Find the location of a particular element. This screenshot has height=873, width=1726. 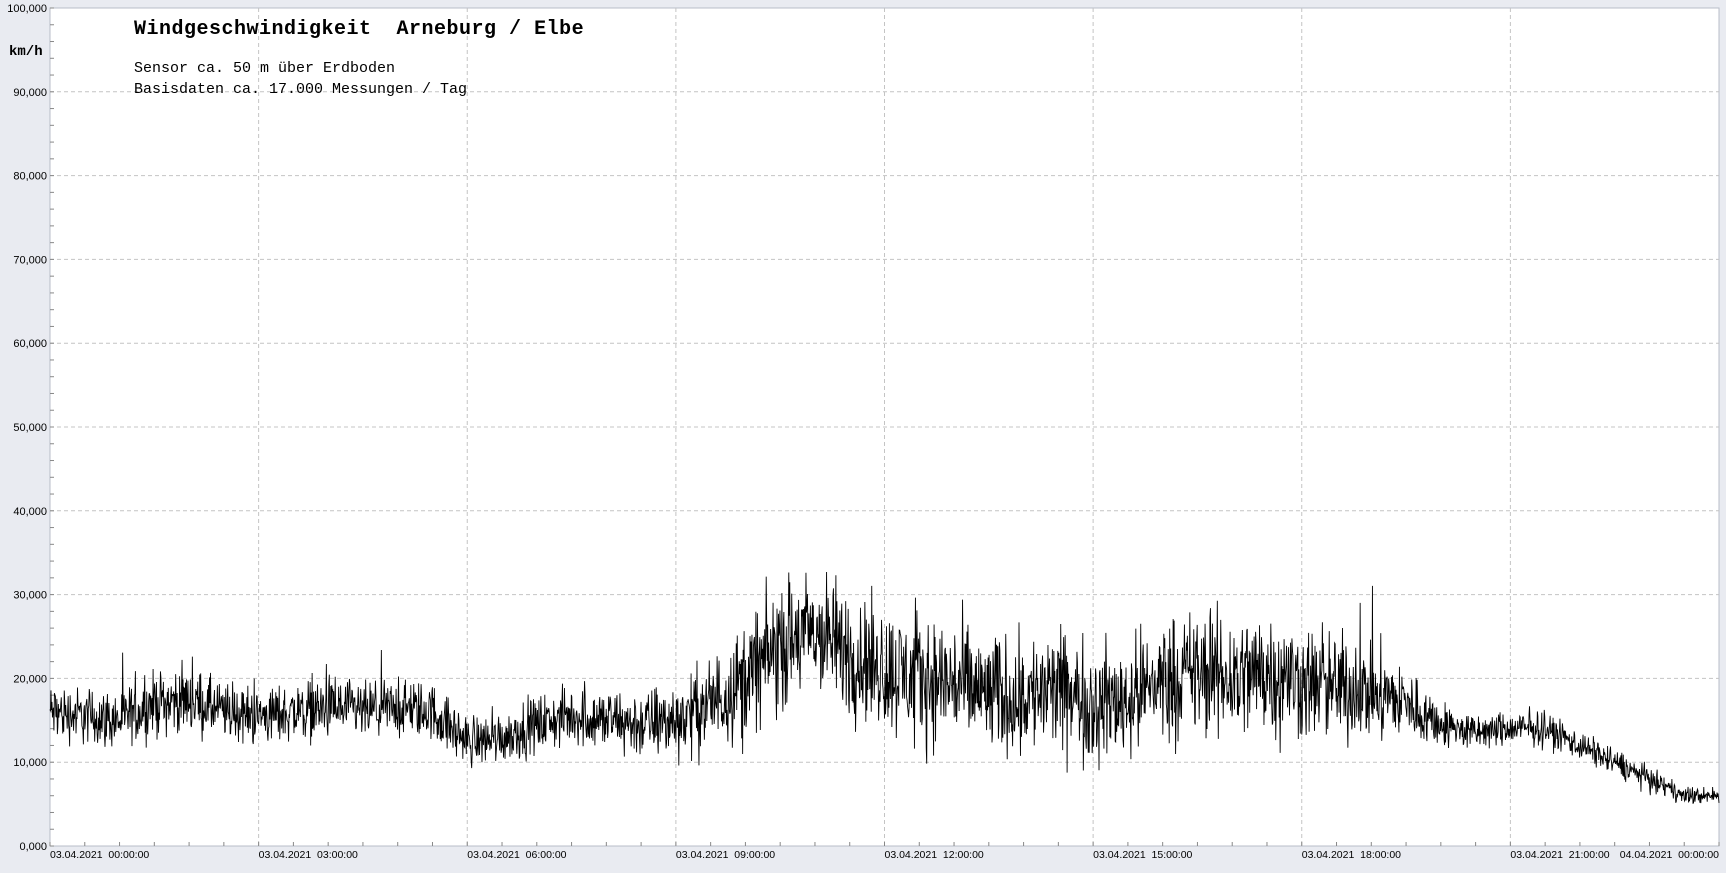

y-tick-label: 30,000 is located at coordinates (30, 596).